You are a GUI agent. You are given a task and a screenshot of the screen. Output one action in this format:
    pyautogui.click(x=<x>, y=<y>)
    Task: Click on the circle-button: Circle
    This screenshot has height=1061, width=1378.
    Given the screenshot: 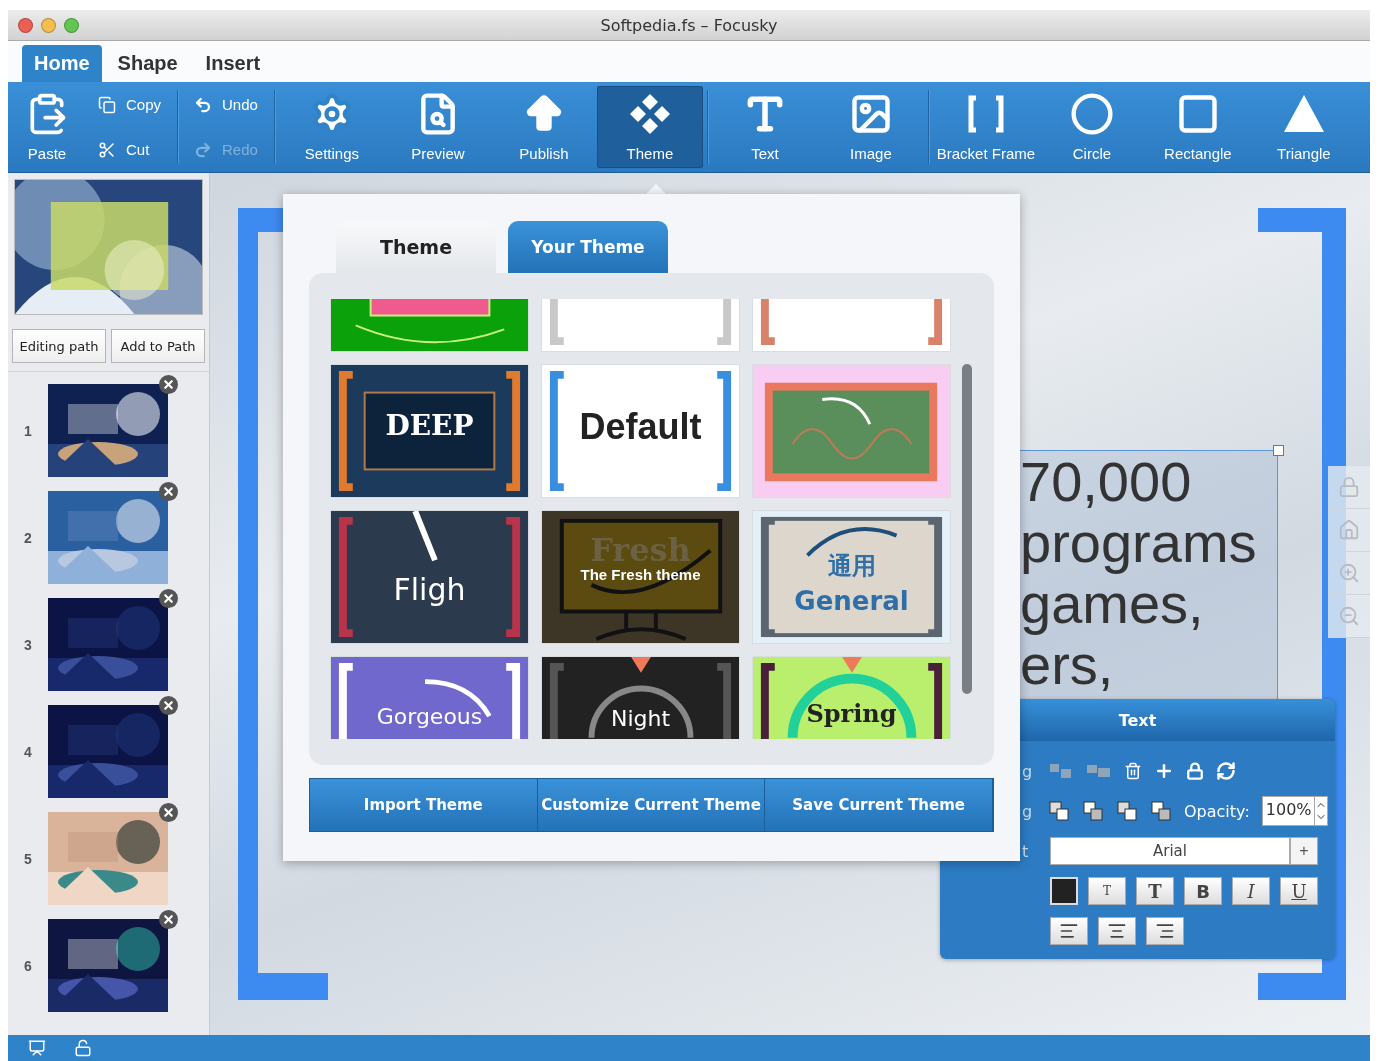 What is the action you would take?
    pyautogui.click(x=1091, y=127)
    